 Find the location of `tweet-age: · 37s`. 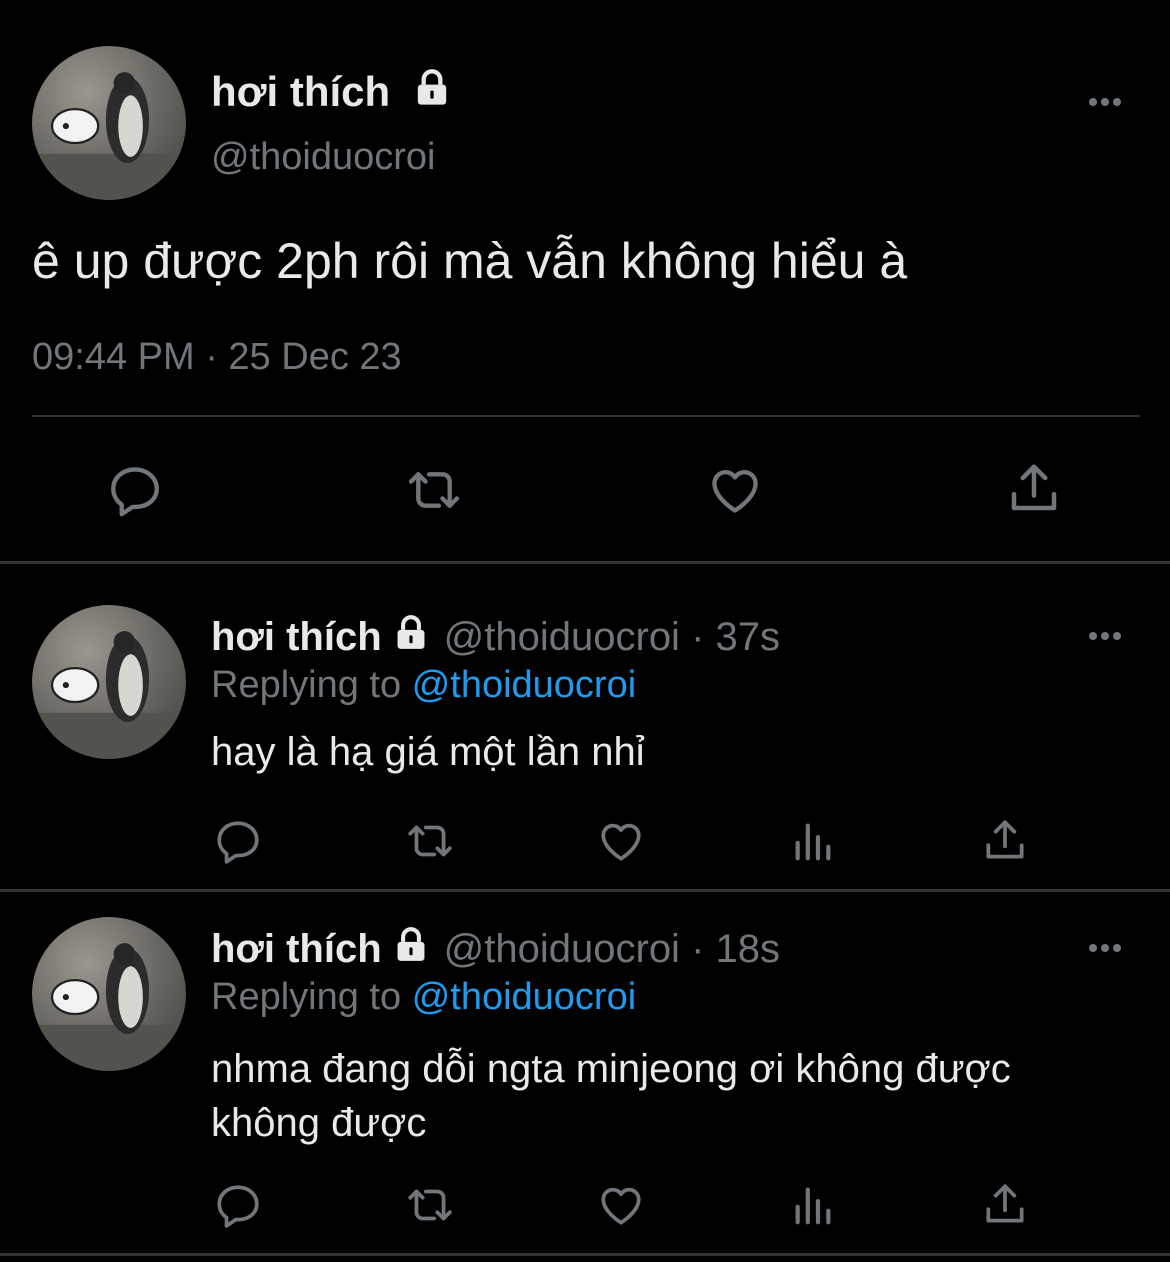

tweet-age: · 37s is located at coordinates (735, 637).